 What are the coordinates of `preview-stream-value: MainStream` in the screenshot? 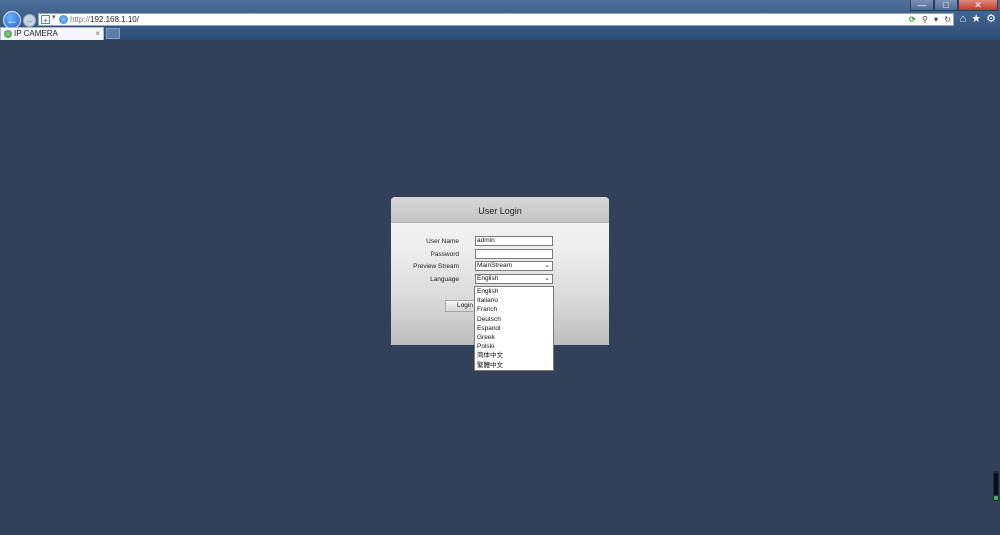 It's located at (495, 265).